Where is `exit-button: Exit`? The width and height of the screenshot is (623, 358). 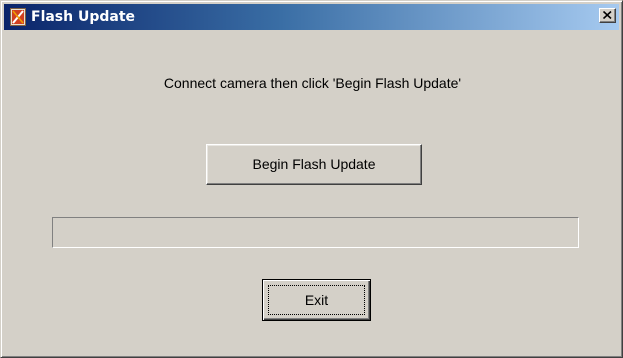
exit-button: Exit is located at coordinates (316, 300).